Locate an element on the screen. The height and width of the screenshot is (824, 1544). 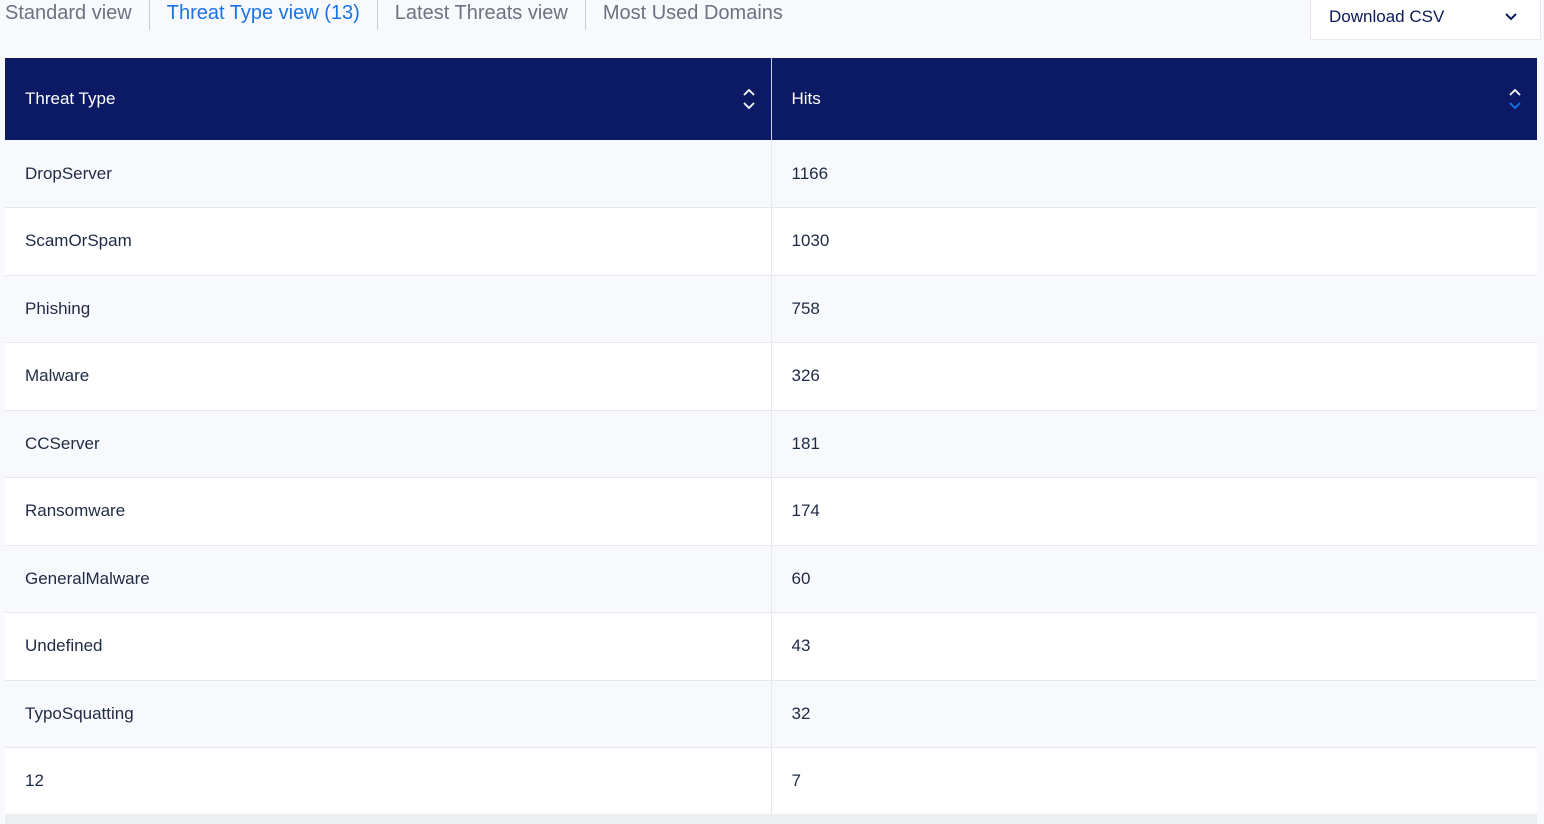
table-row: Phishing 758 is located at coordinates (771, 309).